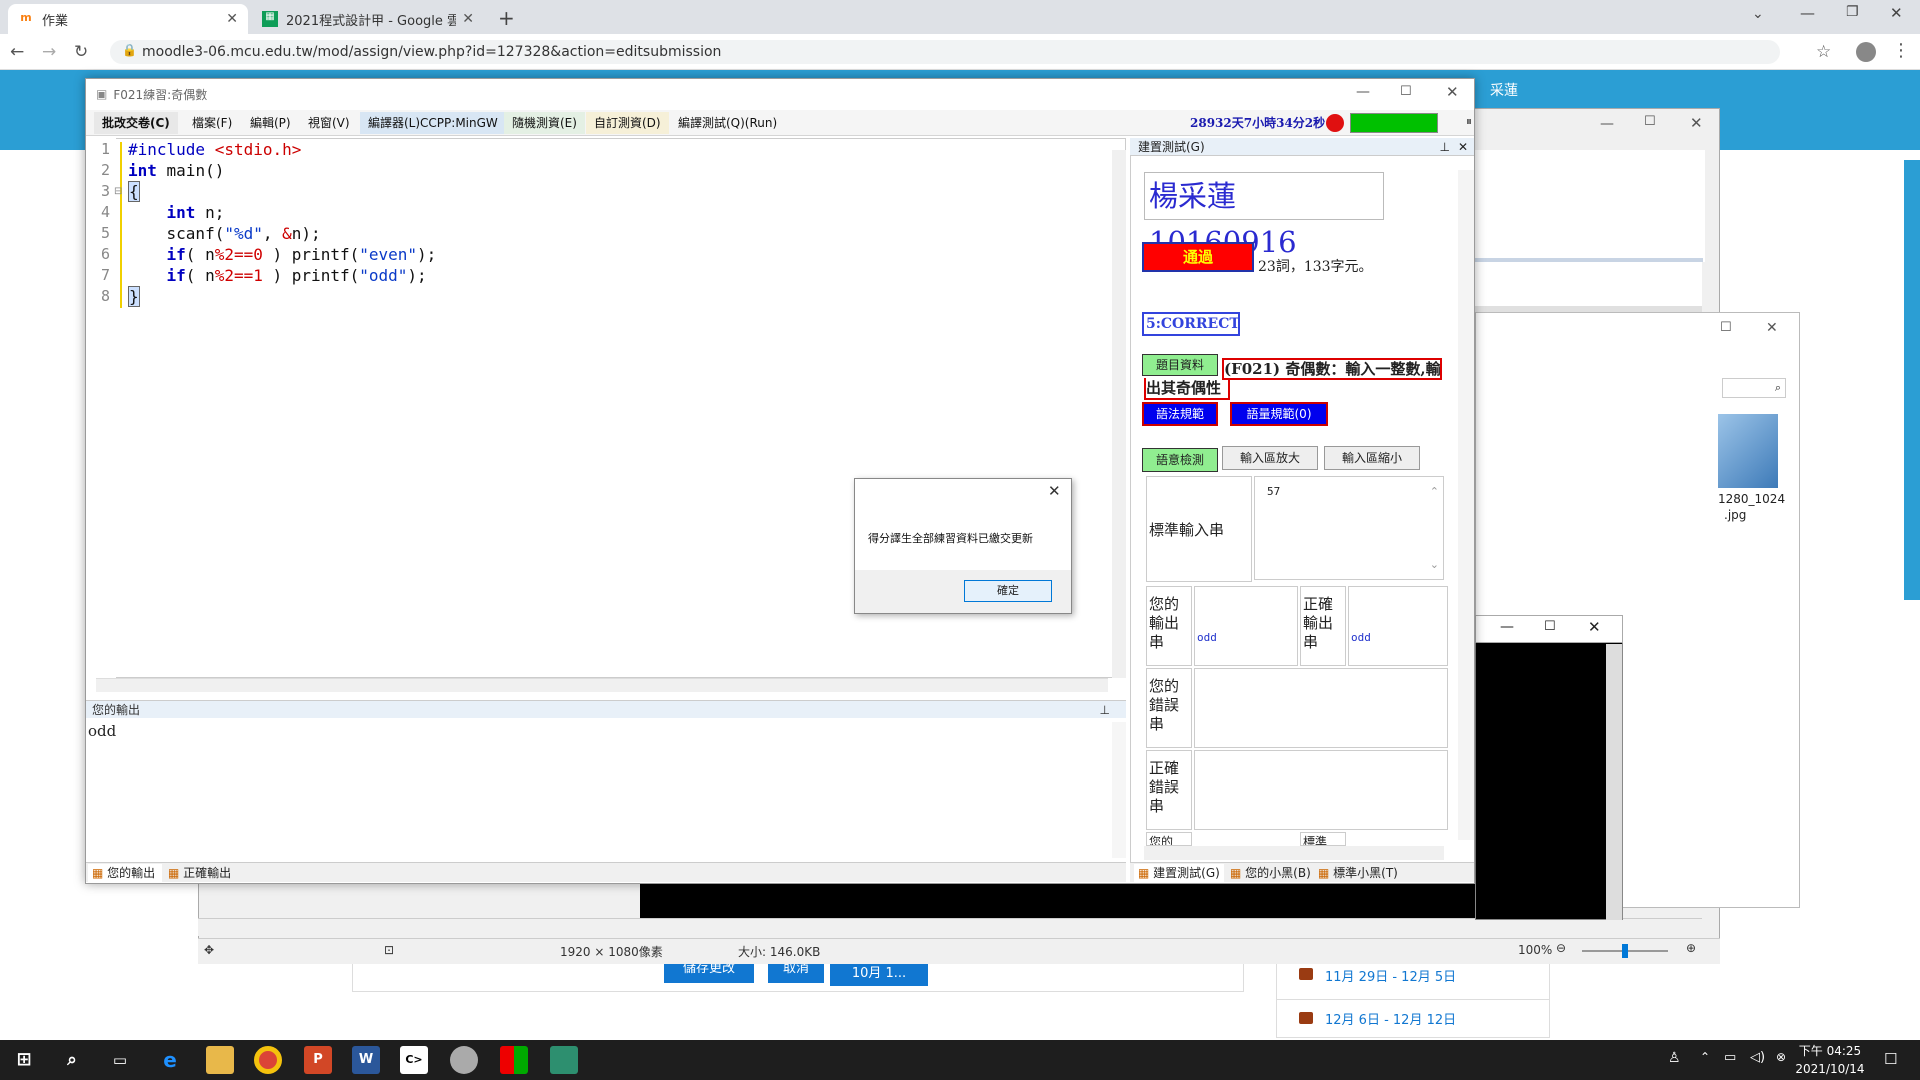  I want to click on viewer-hscrollbar, so click(950, 927).